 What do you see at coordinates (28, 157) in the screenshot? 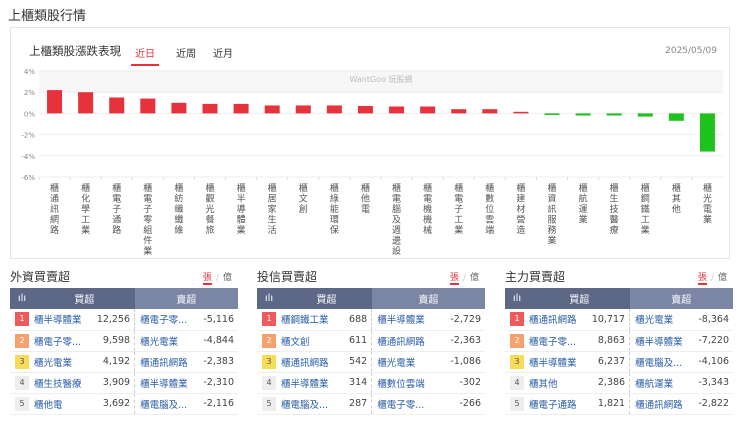
I see `y-tick-label: -4%` at bounding box center [28, 157].